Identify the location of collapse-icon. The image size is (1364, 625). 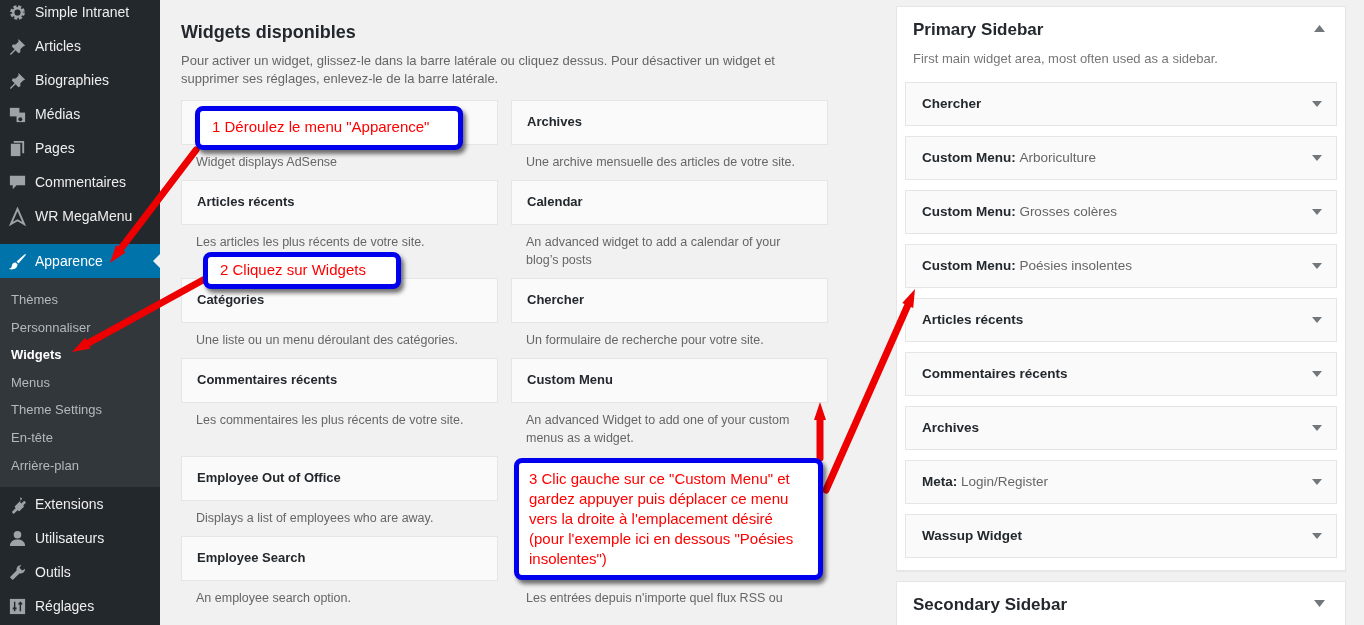
(1319, 28).